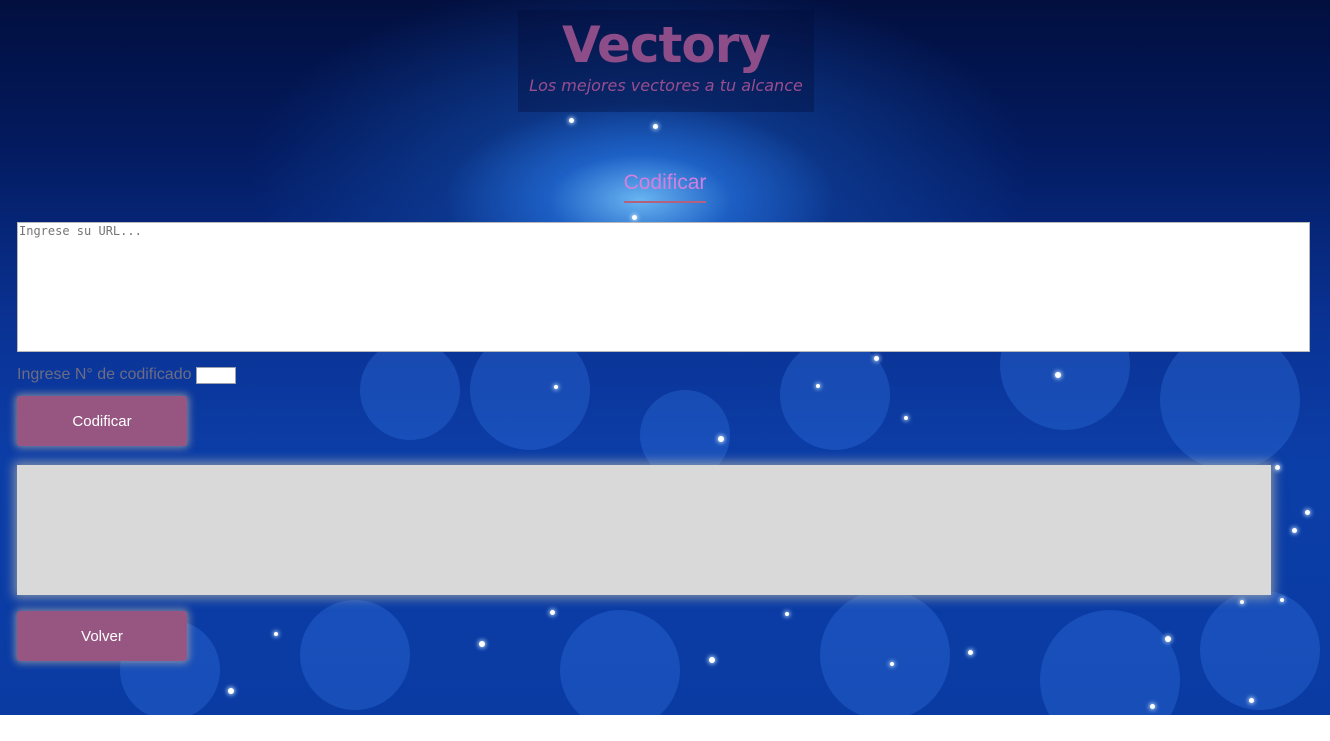 The width and height of the screenshot is (1330, 741). Describe the element at coordinates (104, 374) in the screenshot. I see `code-number-label: Ingrese N° de codificado` at that location.